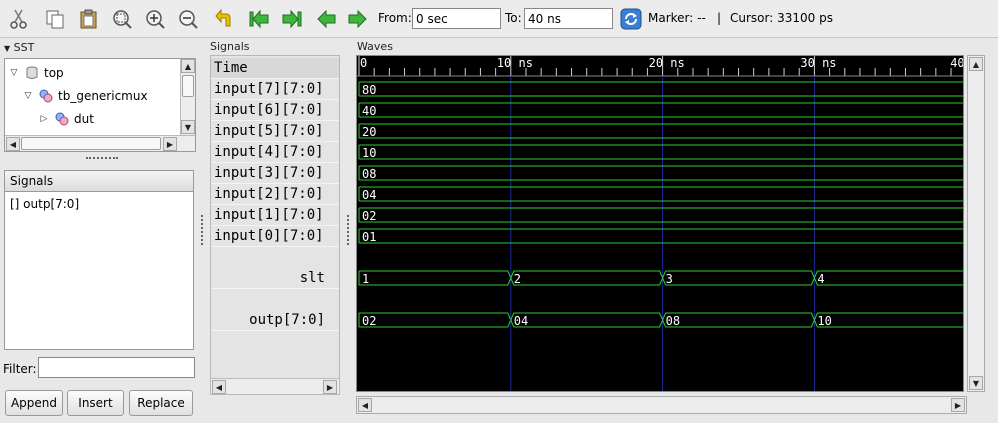 The width and height of the screenshot is (998, 423). Describe the element at coordinates (275, 320) in the screenshot. I see `signal-name-outp: outp[7:0]` at that location.